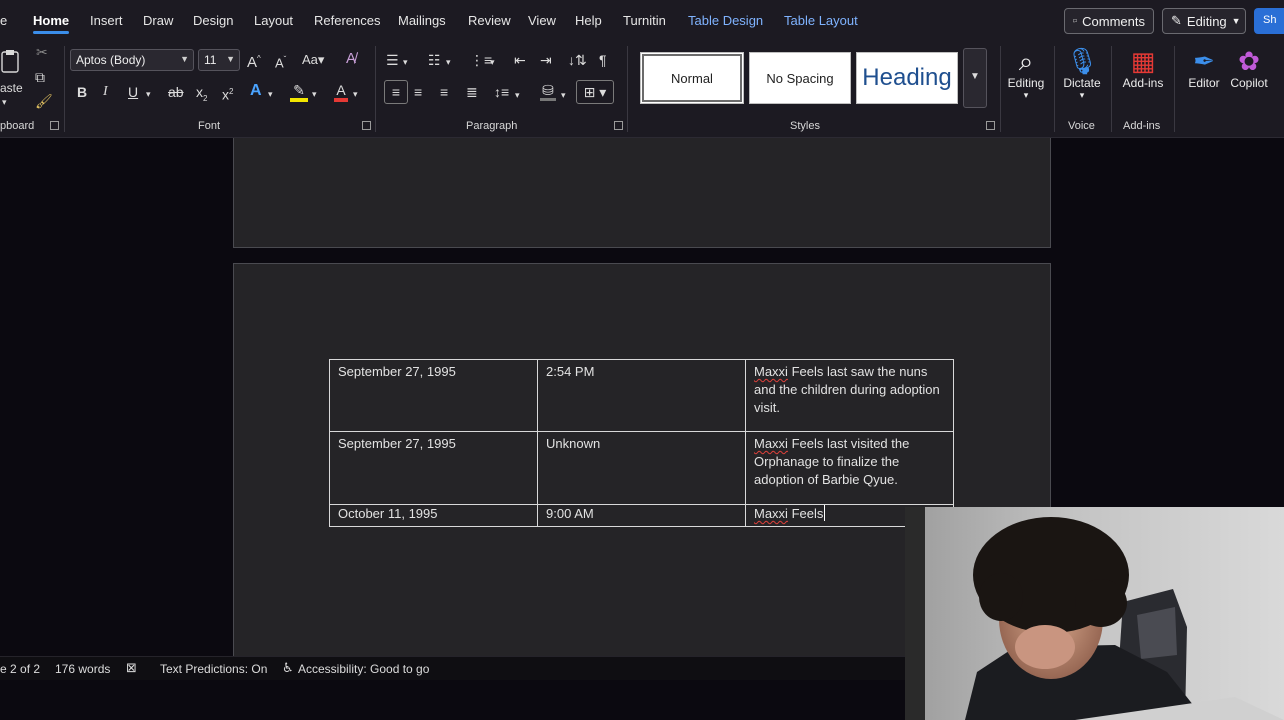  What do you see at coordinates (542, 20) in the screenshot?
I see `tab-view: View` at bounding box center [542, 20].